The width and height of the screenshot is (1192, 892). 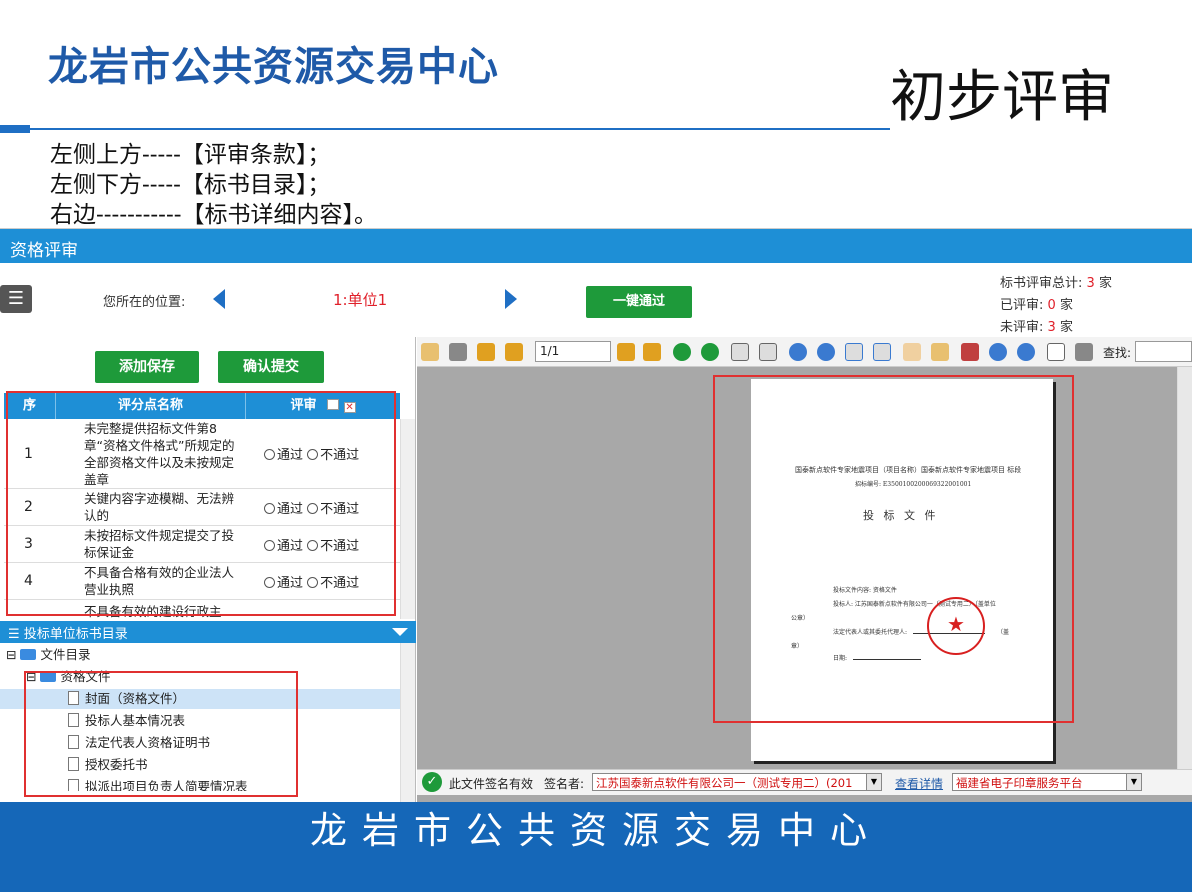 I want to click on save-button: 添加保存, so click(x=147, y=367).